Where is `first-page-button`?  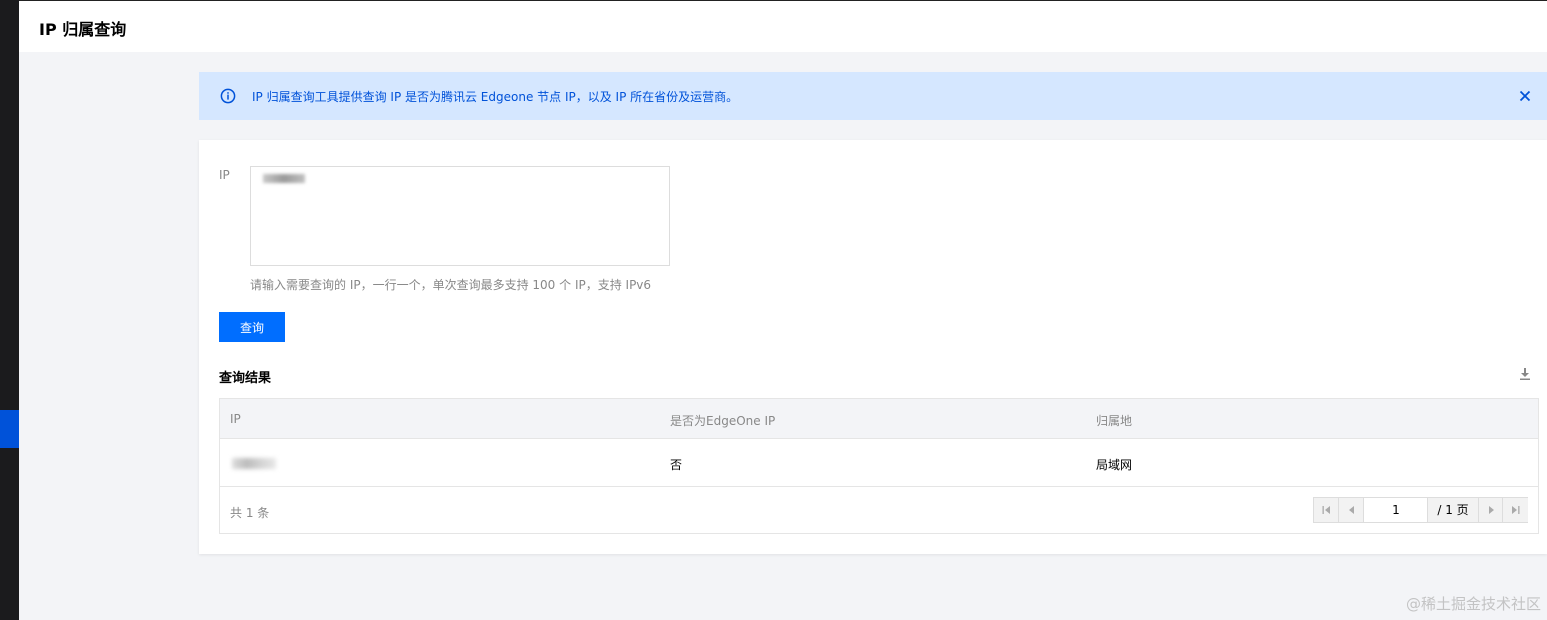
first-page-button is located at coordinates (1326, 510).